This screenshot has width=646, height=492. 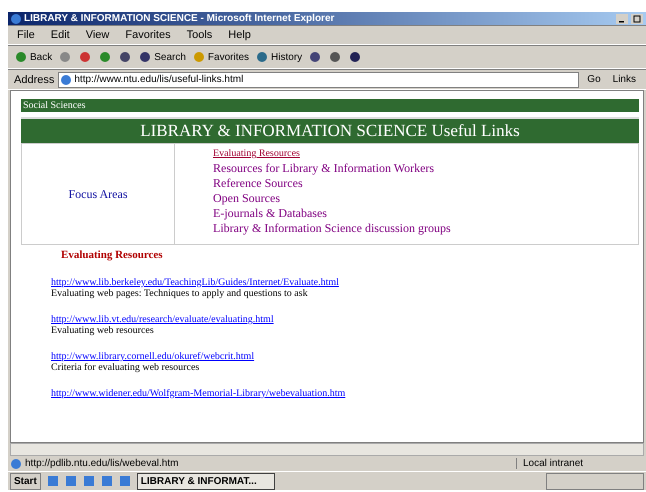 What do you see at coordinates (278, 57) in the screenshot?
I see `toolbar-button: History` at bounding box center [278, 57].